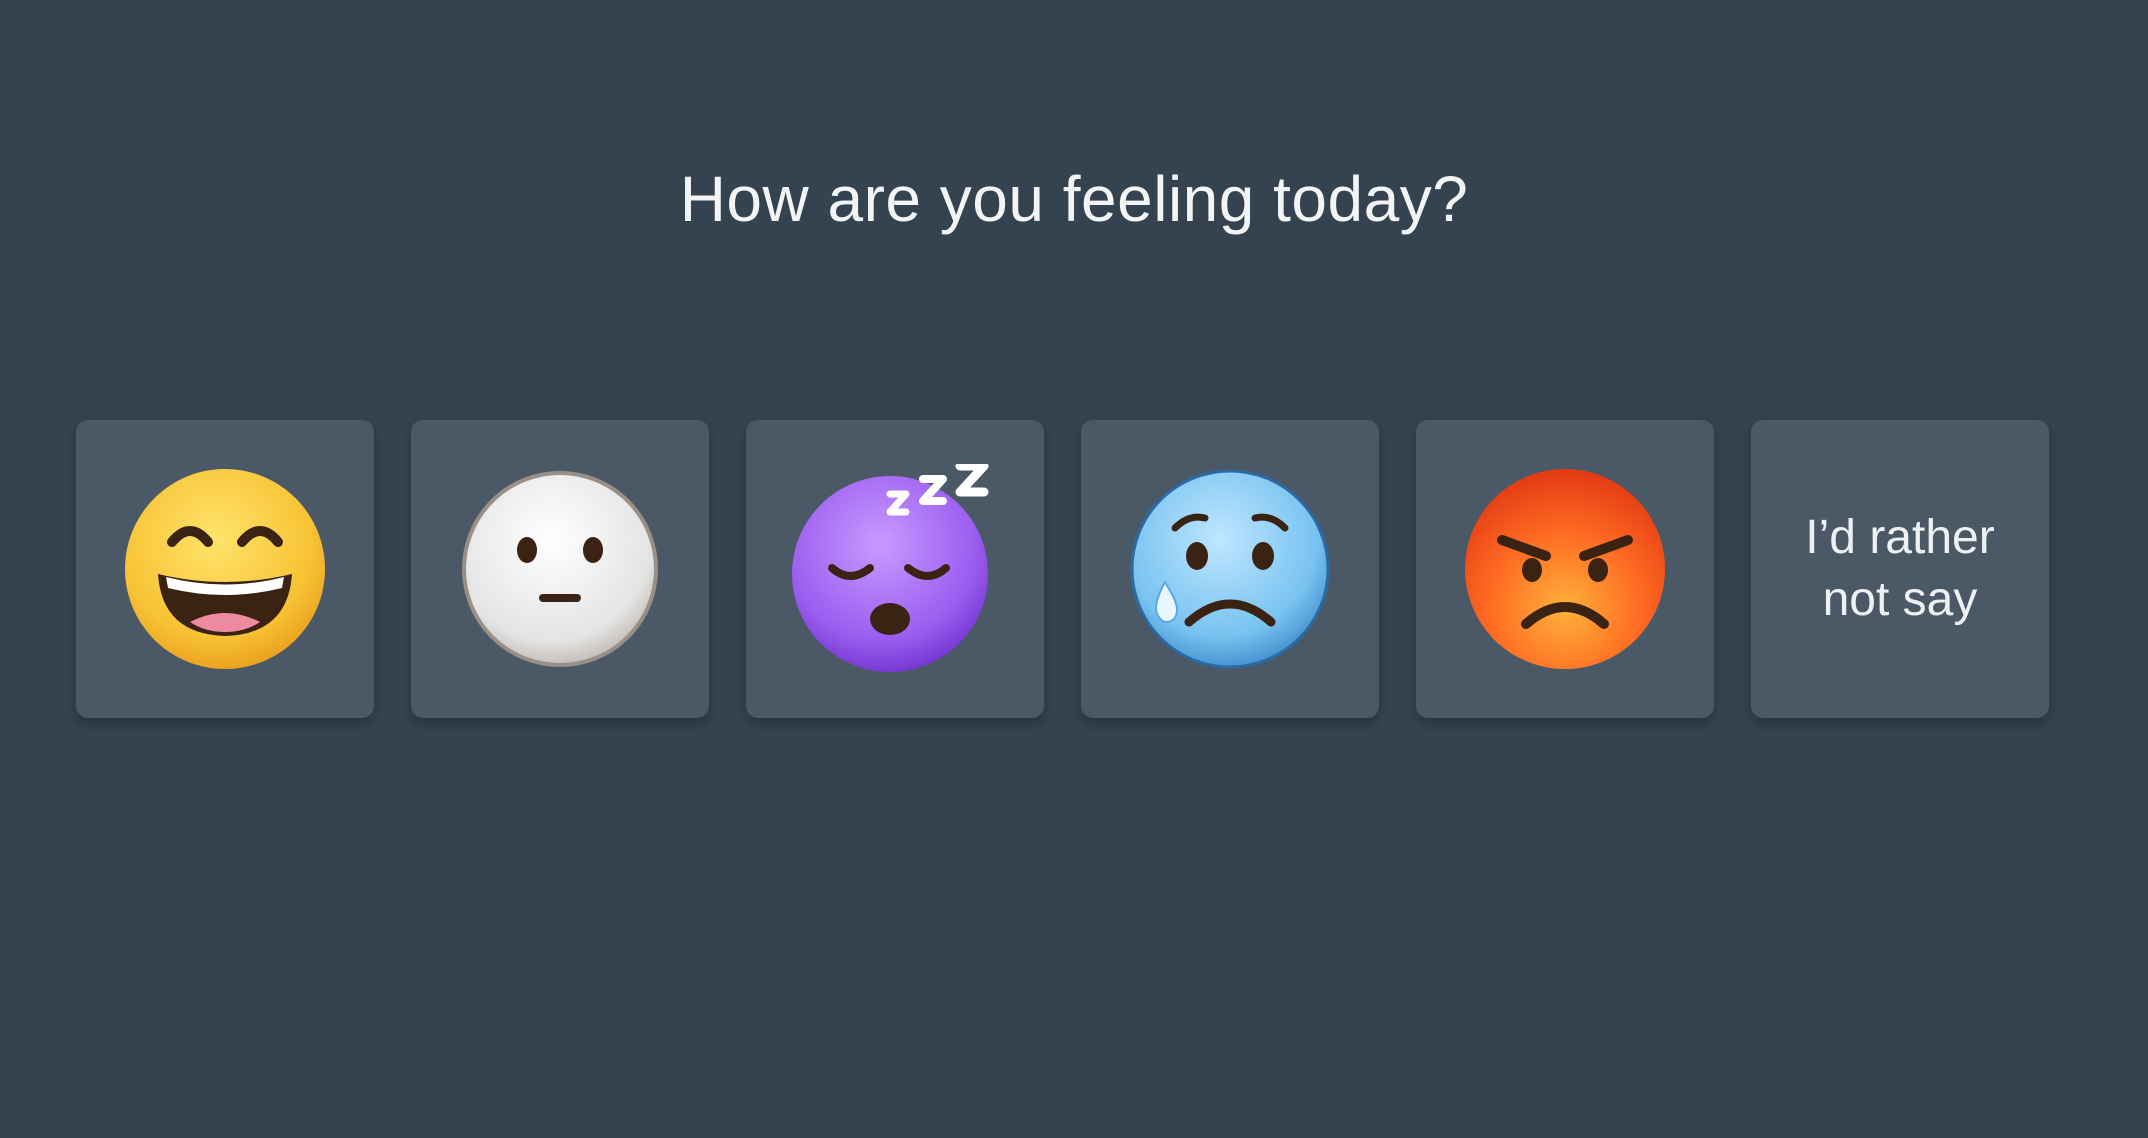 This screenshot has height=1138, width=2148. I want to click on mood-option-sleepy, so click(895, 569).